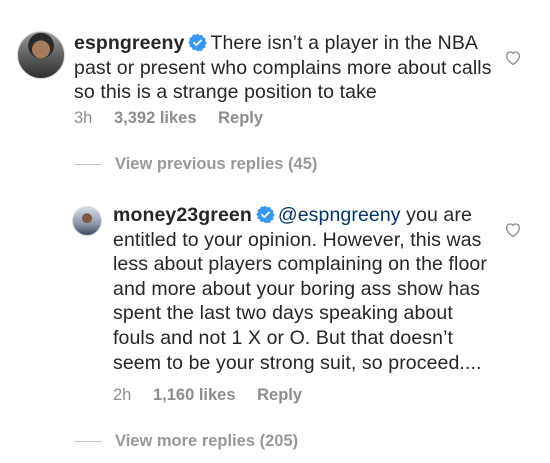 This screenshot has width=550, height=463. I want to click on view-more-replies-button: View more replies (205), so click(186, 441).